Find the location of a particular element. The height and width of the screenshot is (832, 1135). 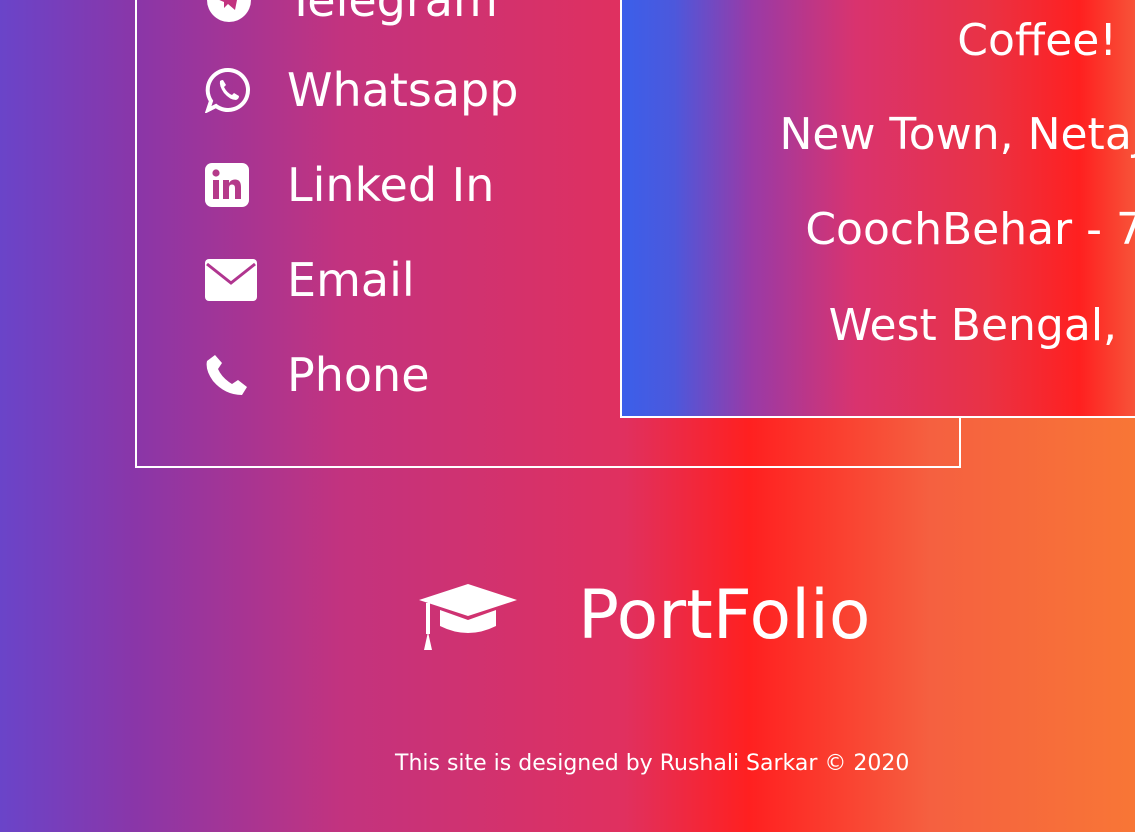

contact-link-whatsapp: Whatsapp is located at coordinates (361, 90).